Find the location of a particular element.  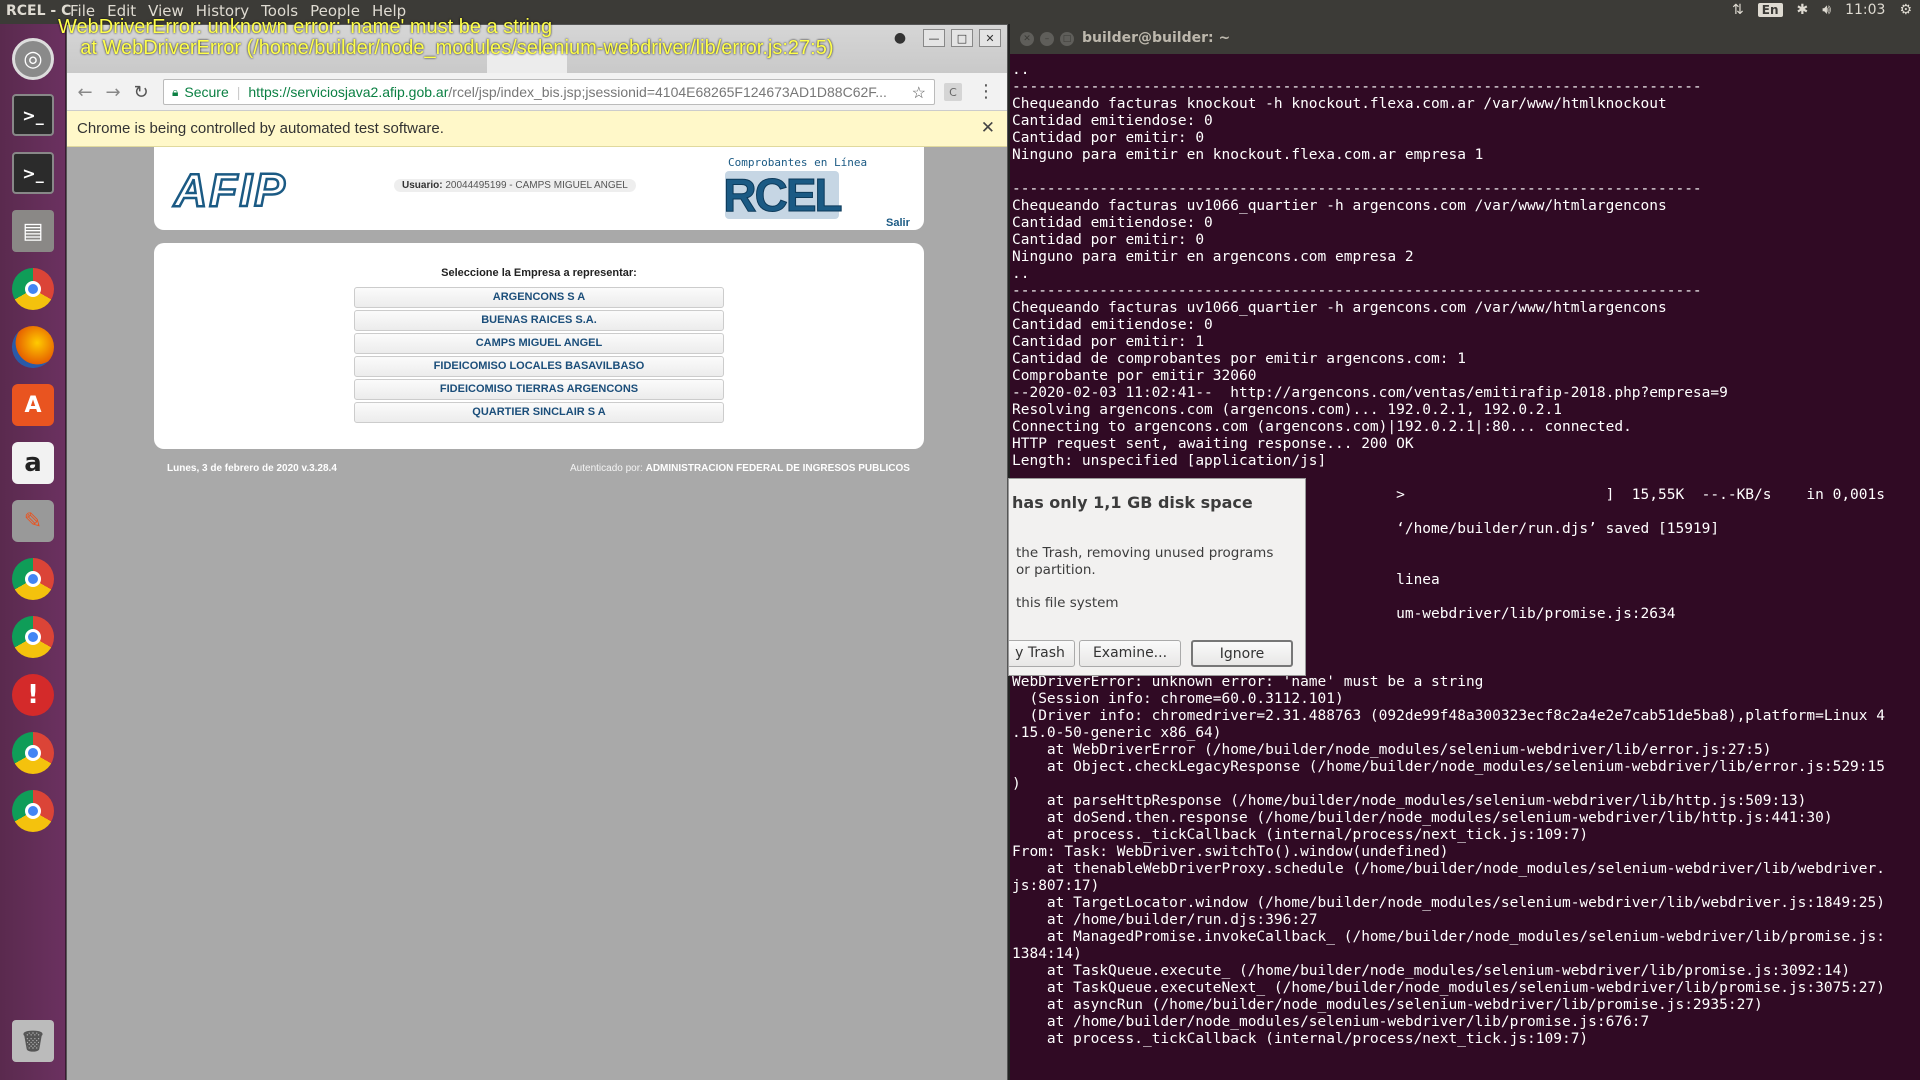

system-tray: ⇅ En ✱ 🔊︎ 11:03 ⚙ is located at coordinates (1822, 10).